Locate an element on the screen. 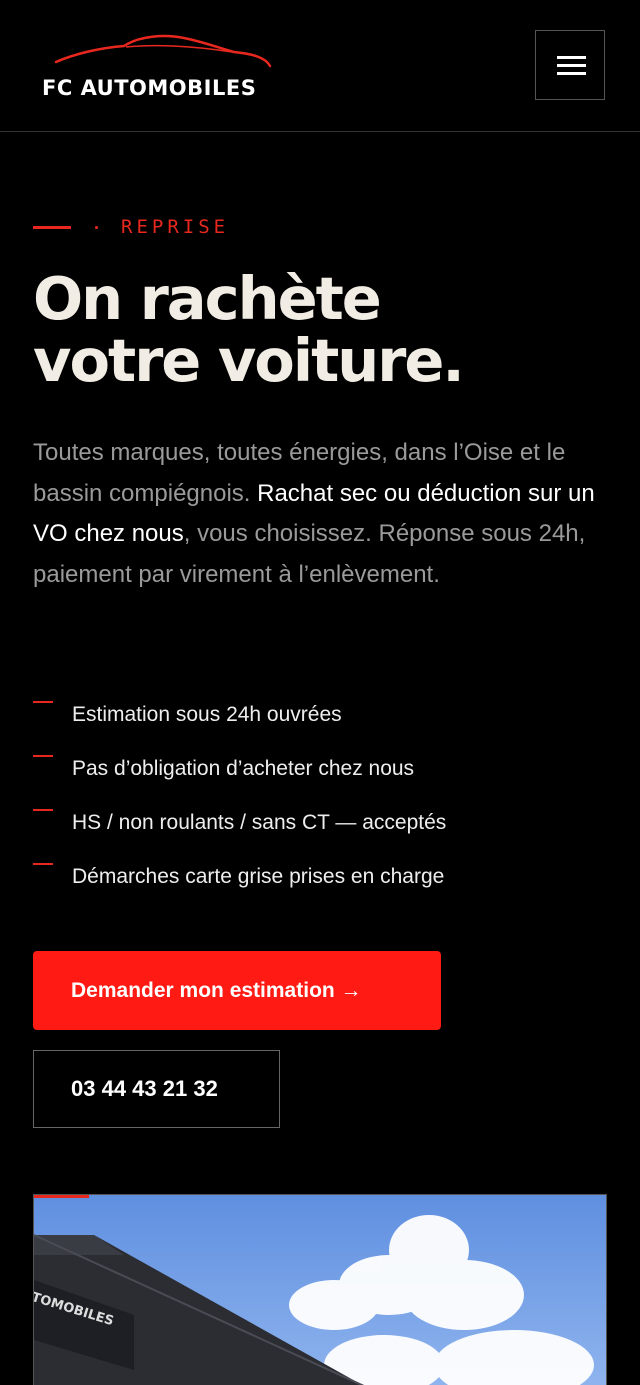  logo: FC AUTOMOBILES is located at coordinates (160, 68).